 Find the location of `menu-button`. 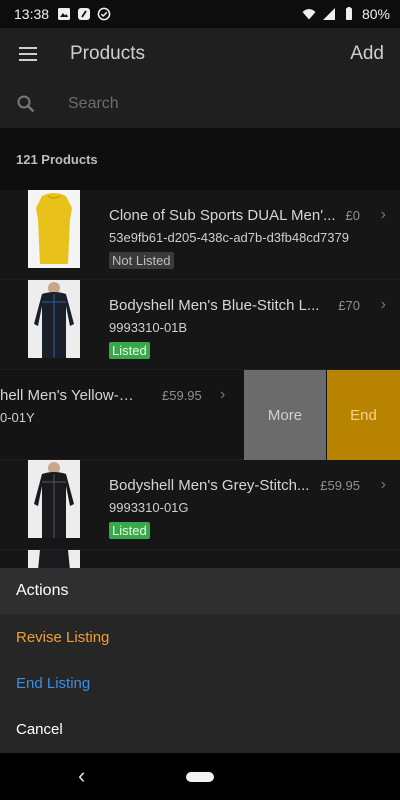

menu-button is located at coordinates (28, 54).